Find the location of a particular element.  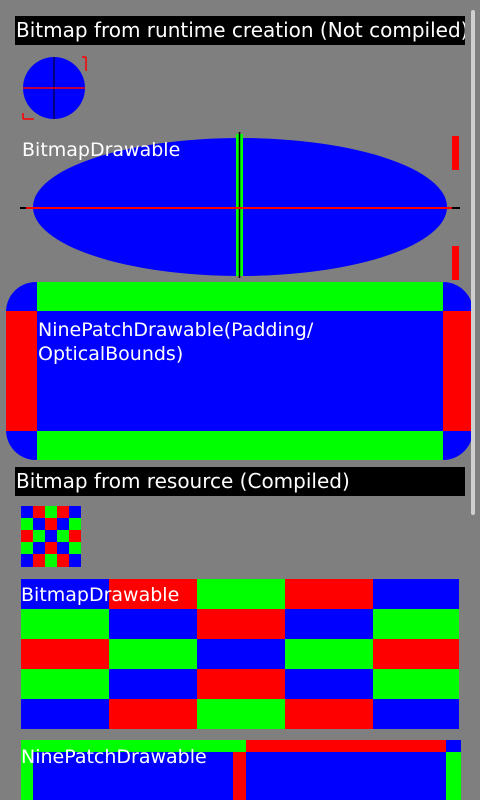

resource-bitmap-checkerboard is located at coordinates (51, 536).